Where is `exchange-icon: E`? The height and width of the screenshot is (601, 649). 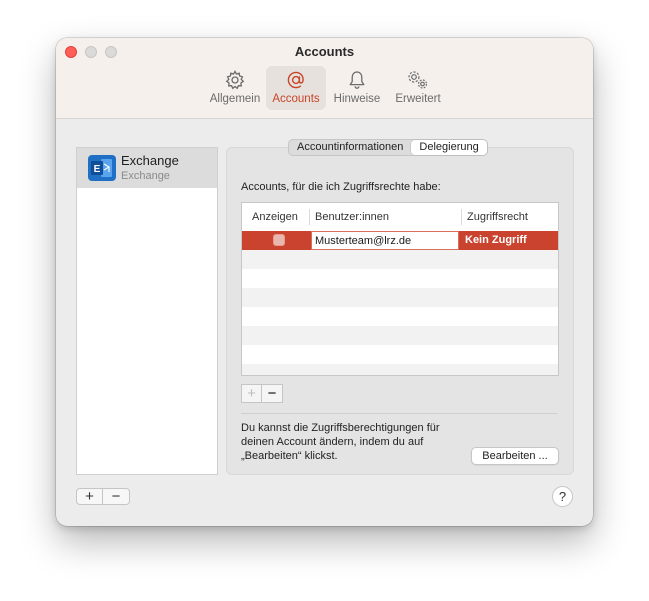 exchange-icon: E is located at coordinates (102, 168).